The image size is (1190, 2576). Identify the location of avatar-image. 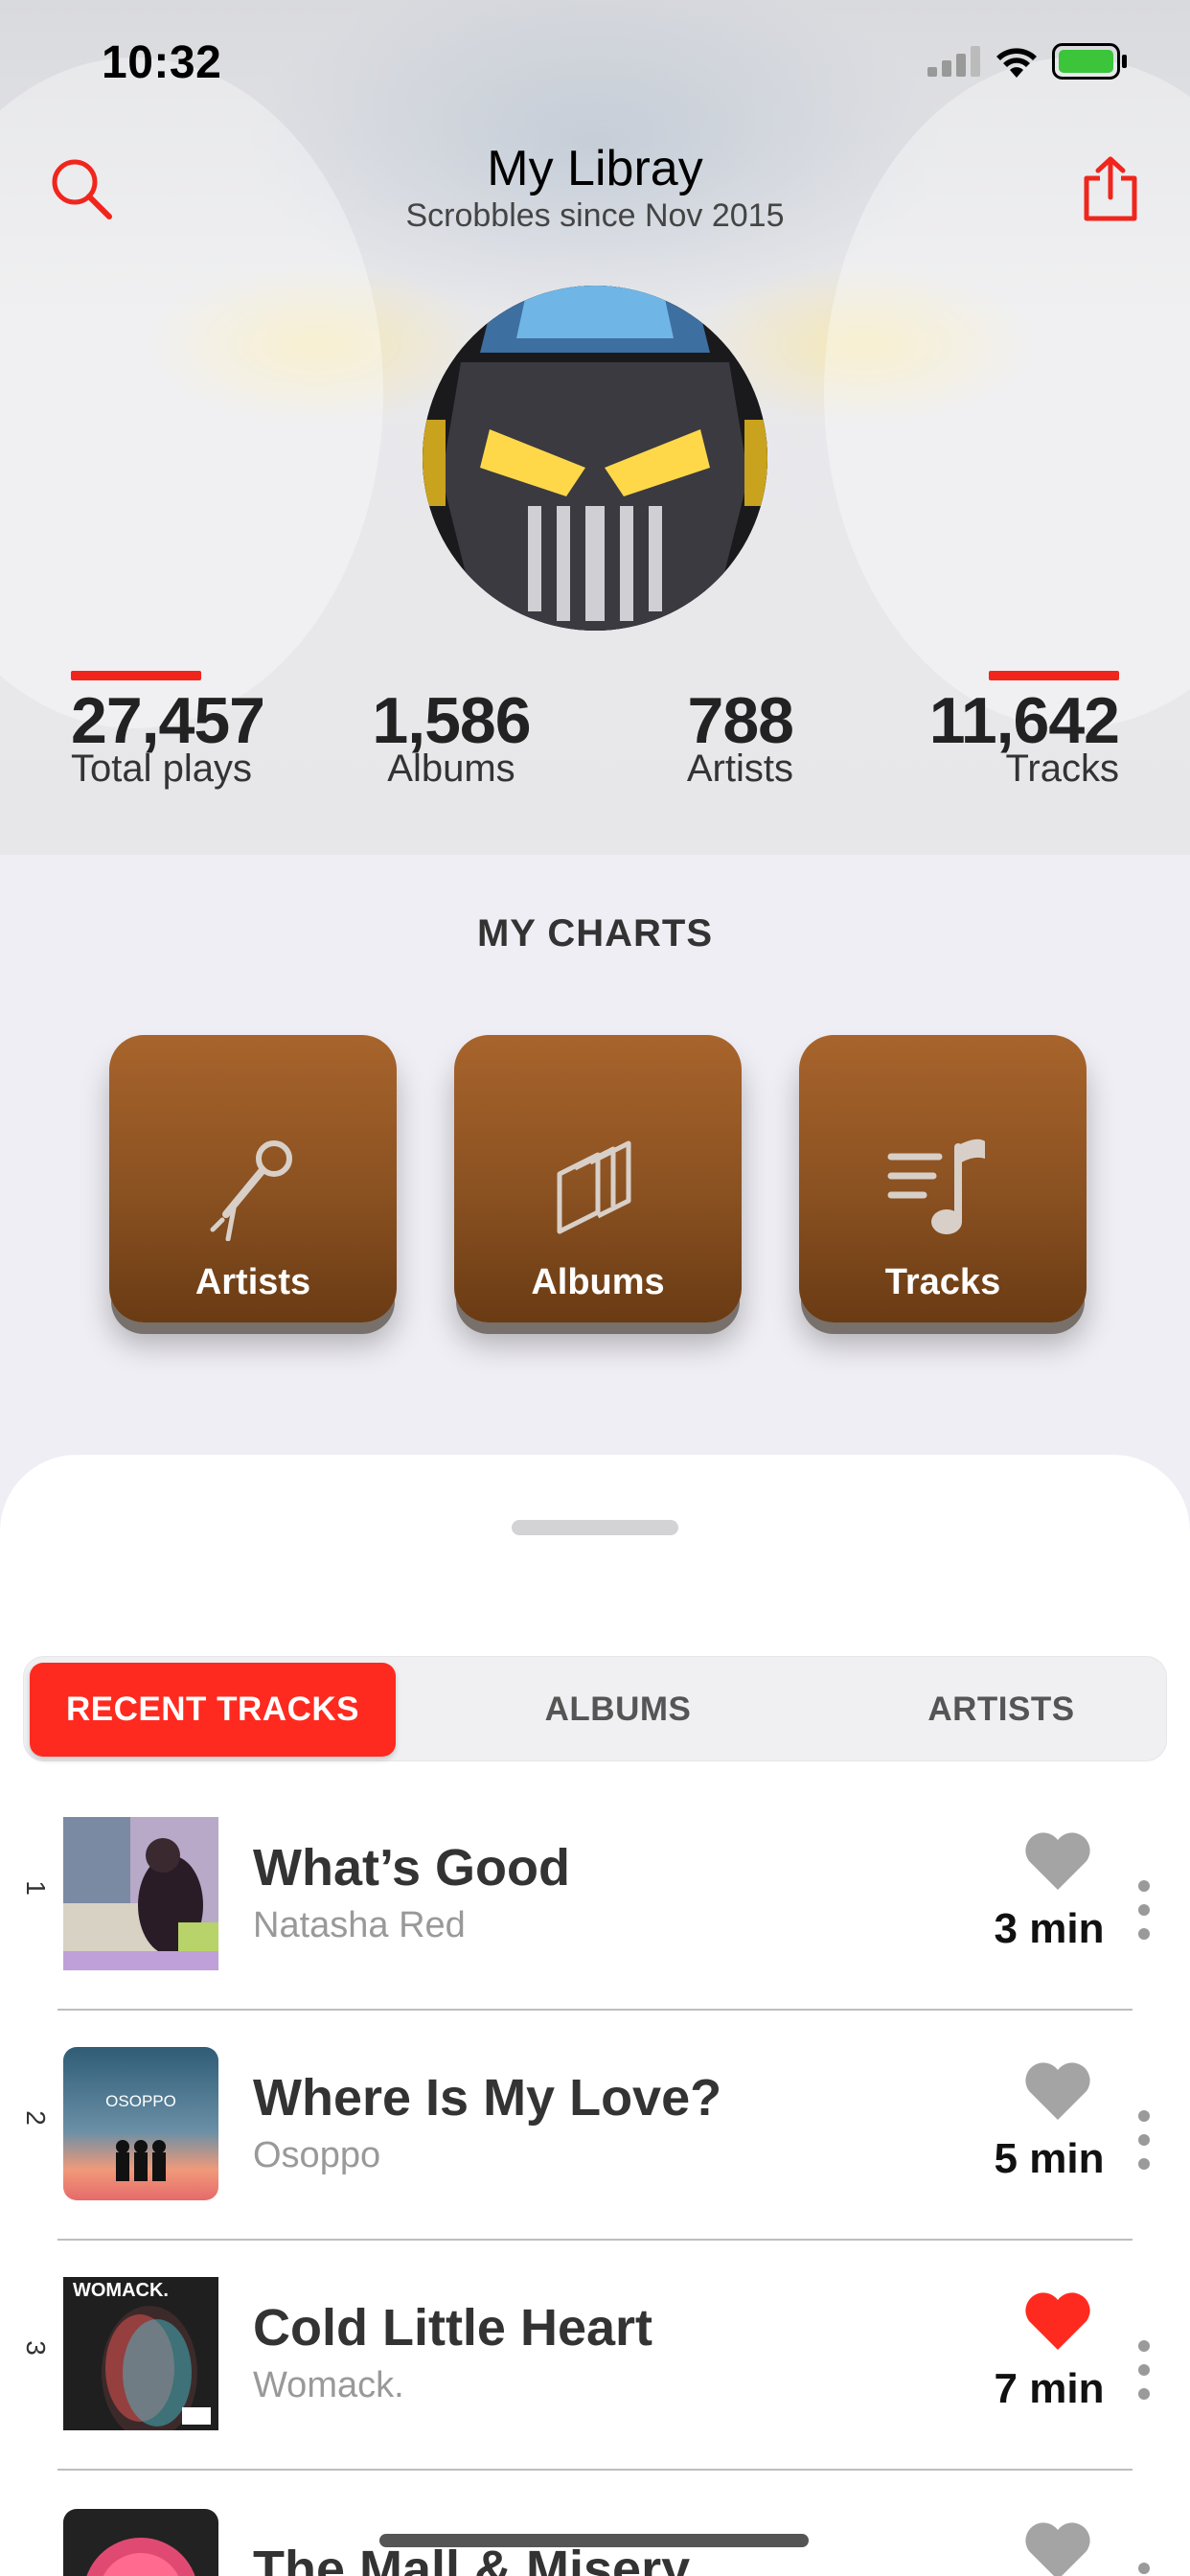
(595, 458).